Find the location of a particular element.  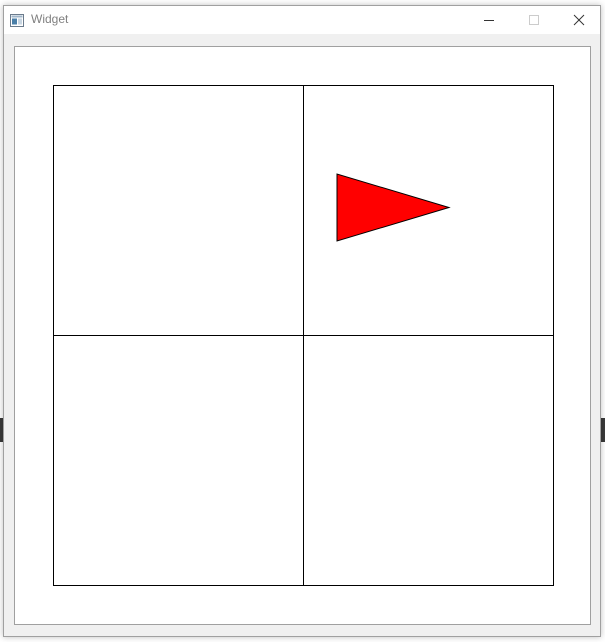

minimize-icon is located at coordinates (488, 20).